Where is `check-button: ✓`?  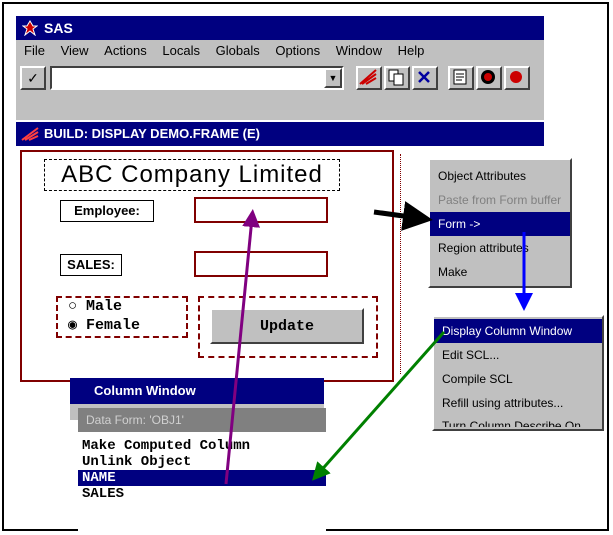 check-button: ✓ is located at coordinates (33, 78).